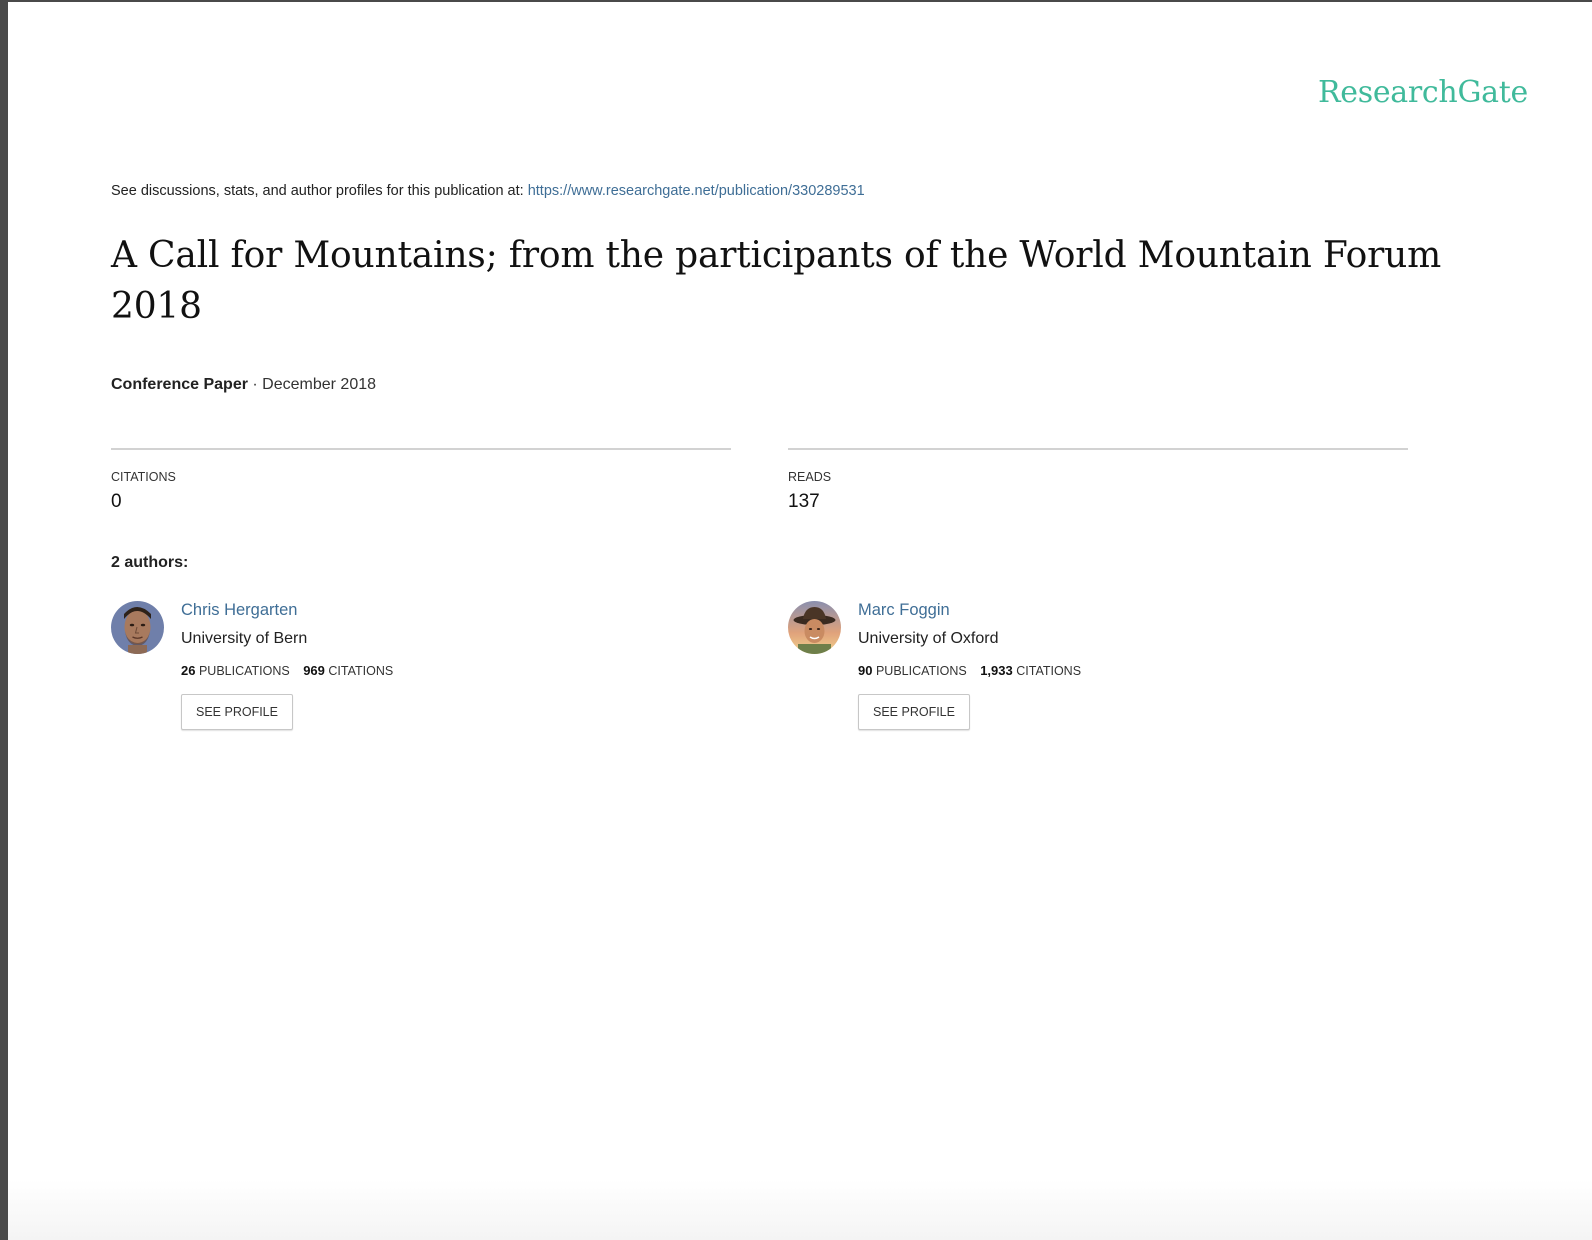 The width and height of the screenshot is (1592, 1240). I want to click on author-institution: University of Bern, so click(244, 638).